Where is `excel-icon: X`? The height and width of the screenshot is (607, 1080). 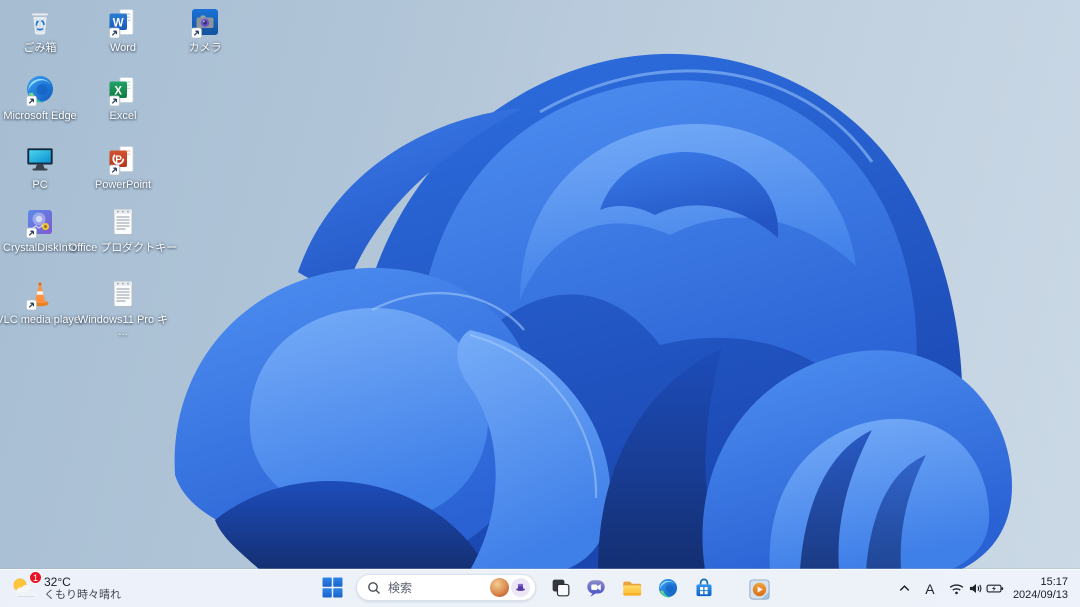 excel-icon: X is located at coordinates (123, 90).